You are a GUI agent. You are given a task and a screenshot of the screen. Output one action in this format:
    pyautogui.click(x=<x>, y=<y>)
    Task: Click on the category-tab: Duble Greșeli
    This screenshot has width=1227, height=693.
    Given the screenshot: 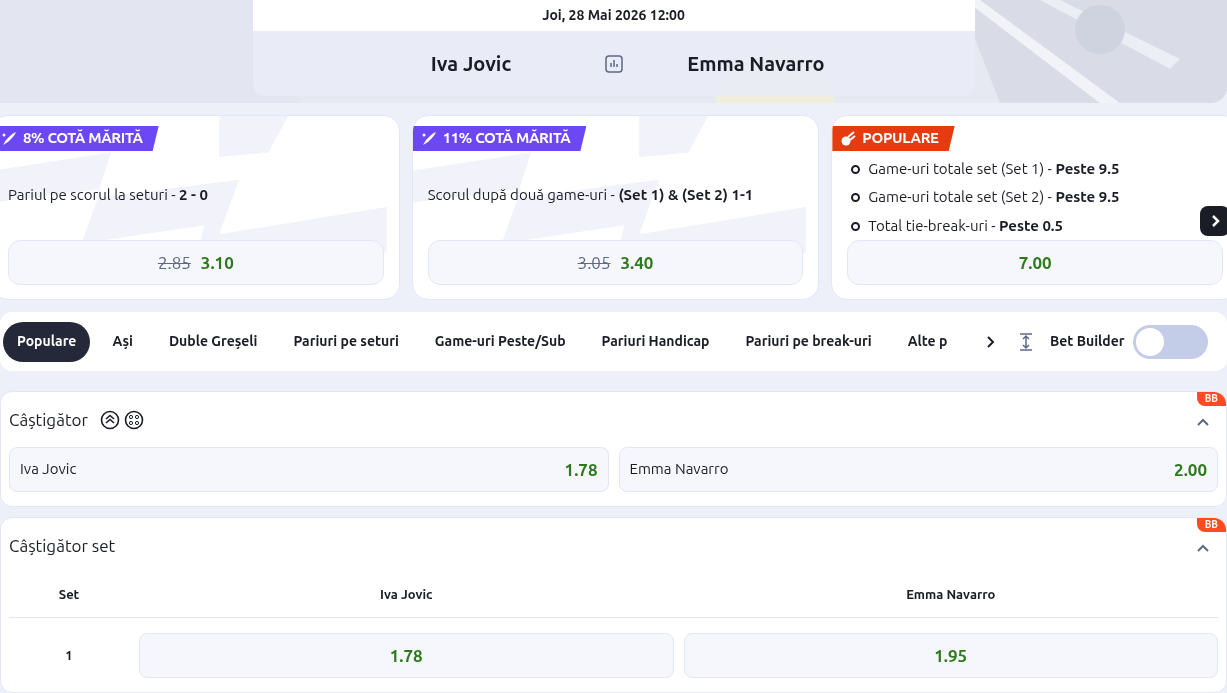 What is the action you would take?
    pyautogui.click(x=213, y=341)
    